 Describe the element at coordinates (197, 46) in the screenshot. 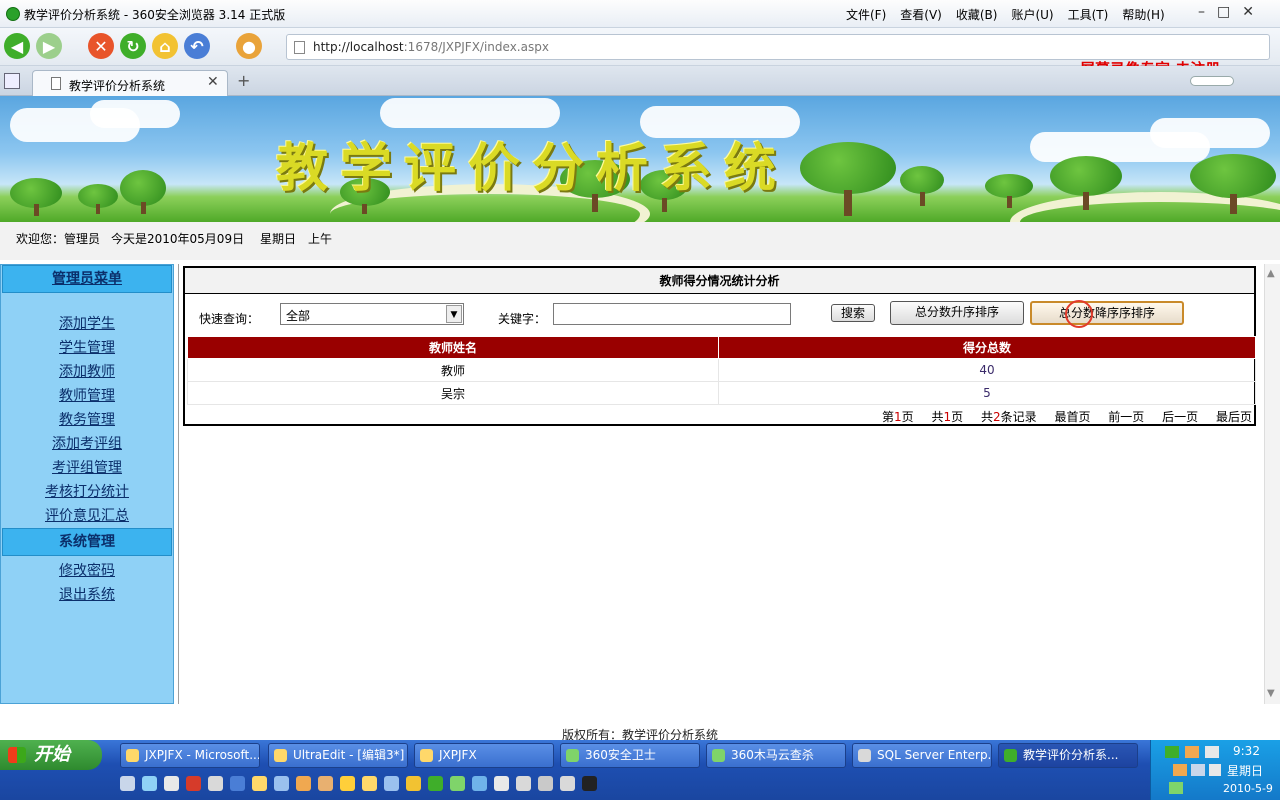

I see `undo-icon: ↶` at that location.